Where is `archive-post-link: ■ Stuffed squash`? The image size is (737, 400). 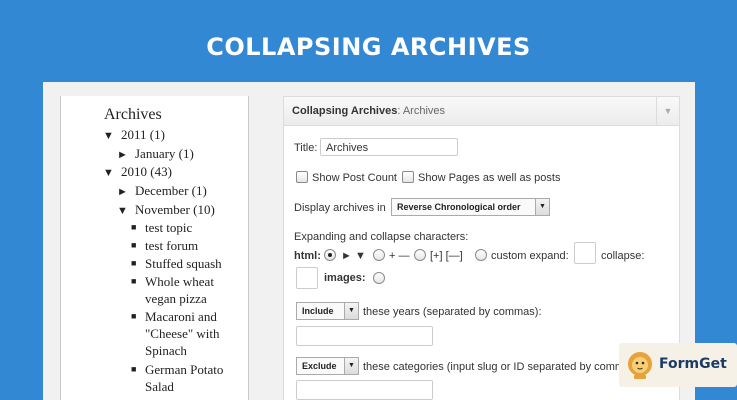
archive-post-link: ■ Stuffed squash is located at coordinates (176, 264).